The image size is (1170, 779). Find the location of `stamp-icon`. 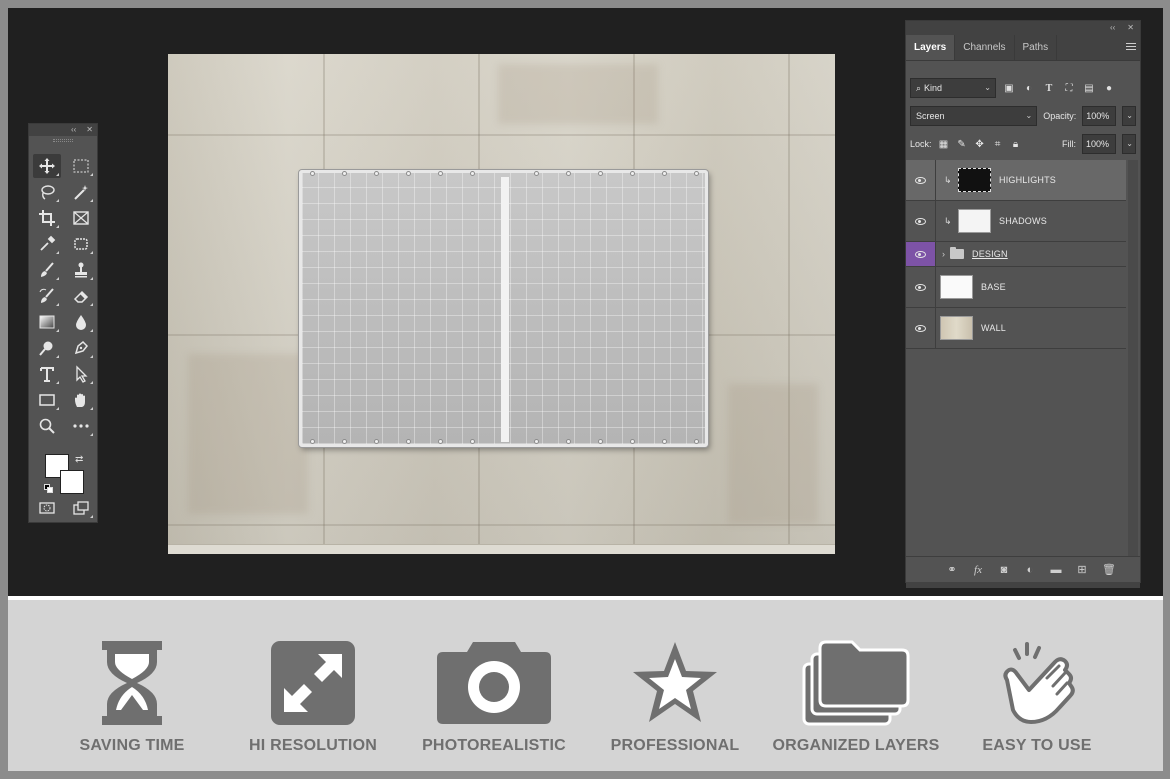

stamp-icon is located at coordinates (81, 270).